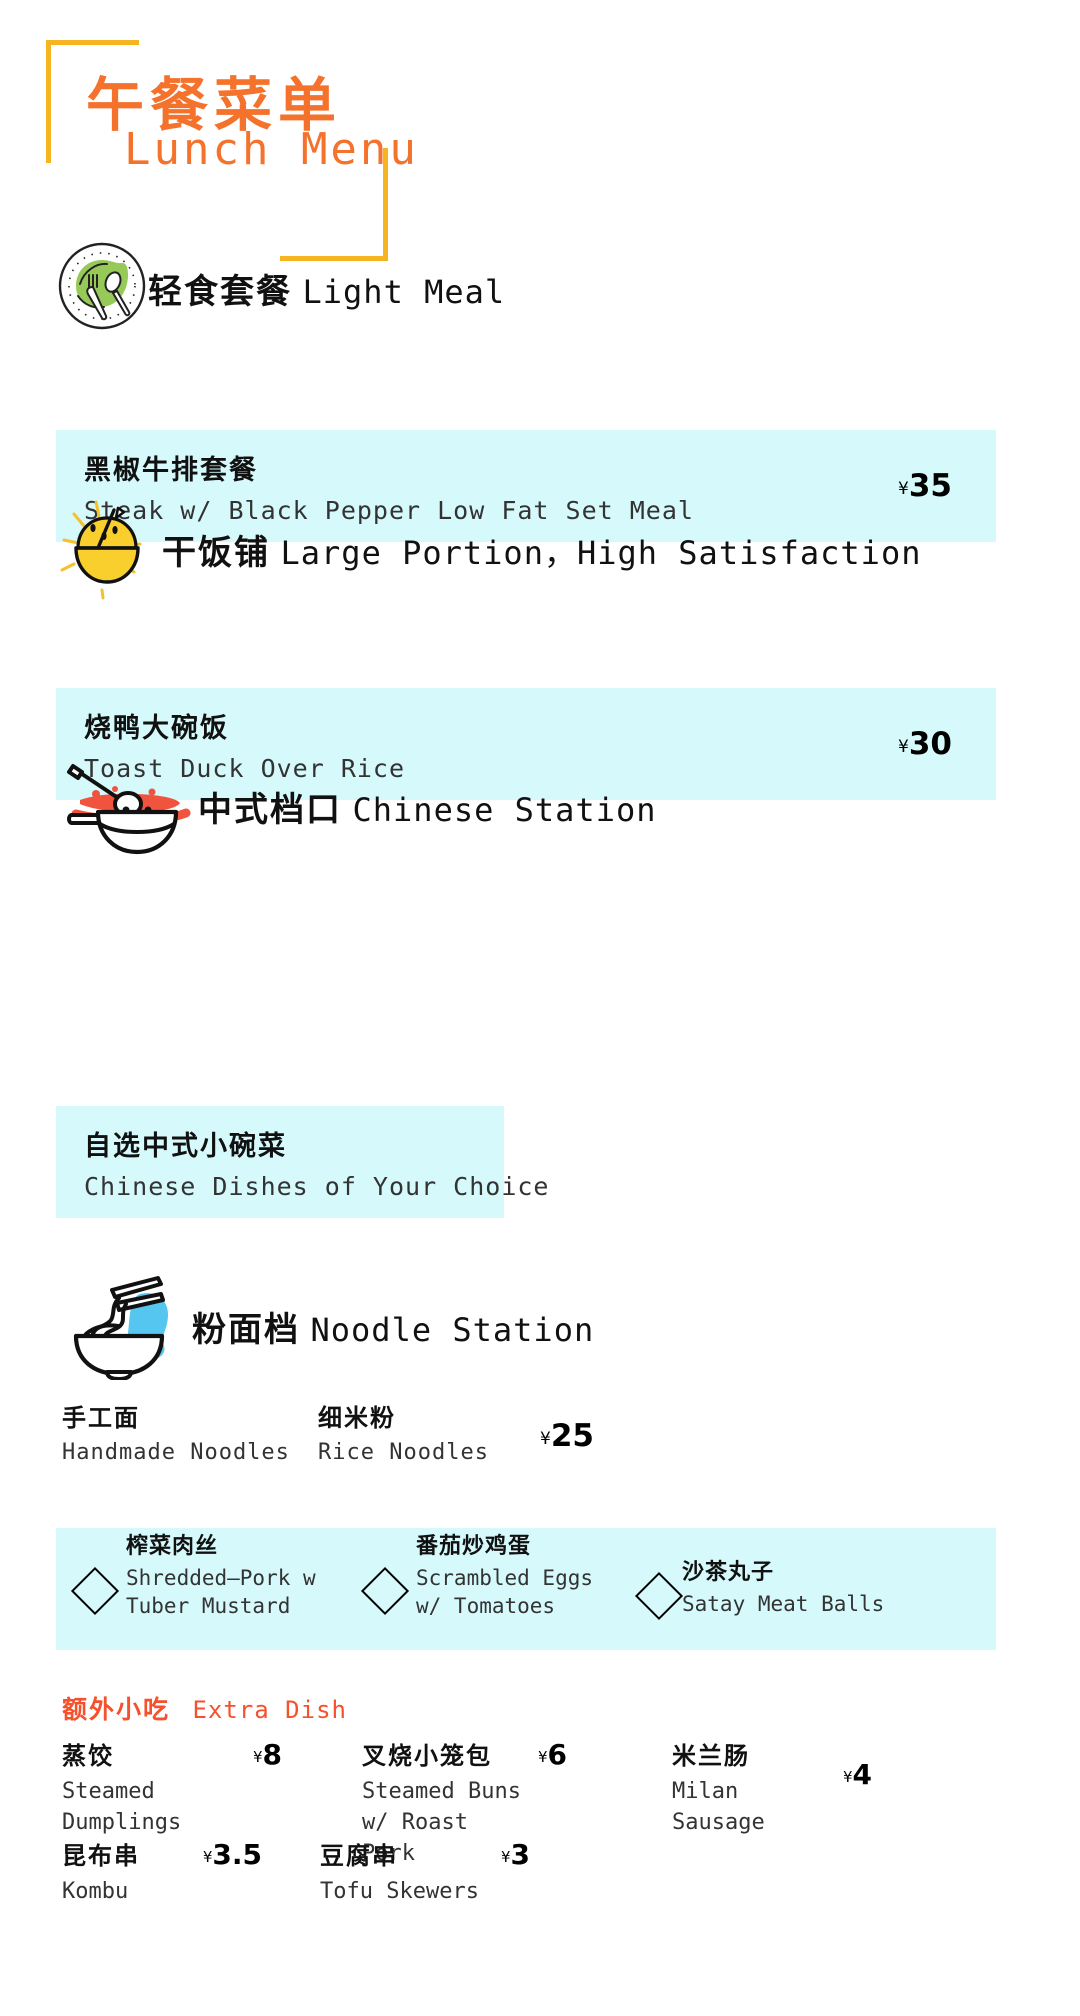 This screenshot has width=1080, height=2016. I want to click on extra-name-cn: 昆布串, so click(101, 1857).